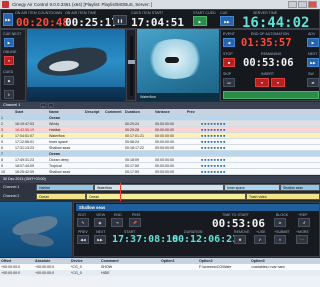 This screenshot has width=320, height=287. I want to click on online-button: ●, so click(9, 60).